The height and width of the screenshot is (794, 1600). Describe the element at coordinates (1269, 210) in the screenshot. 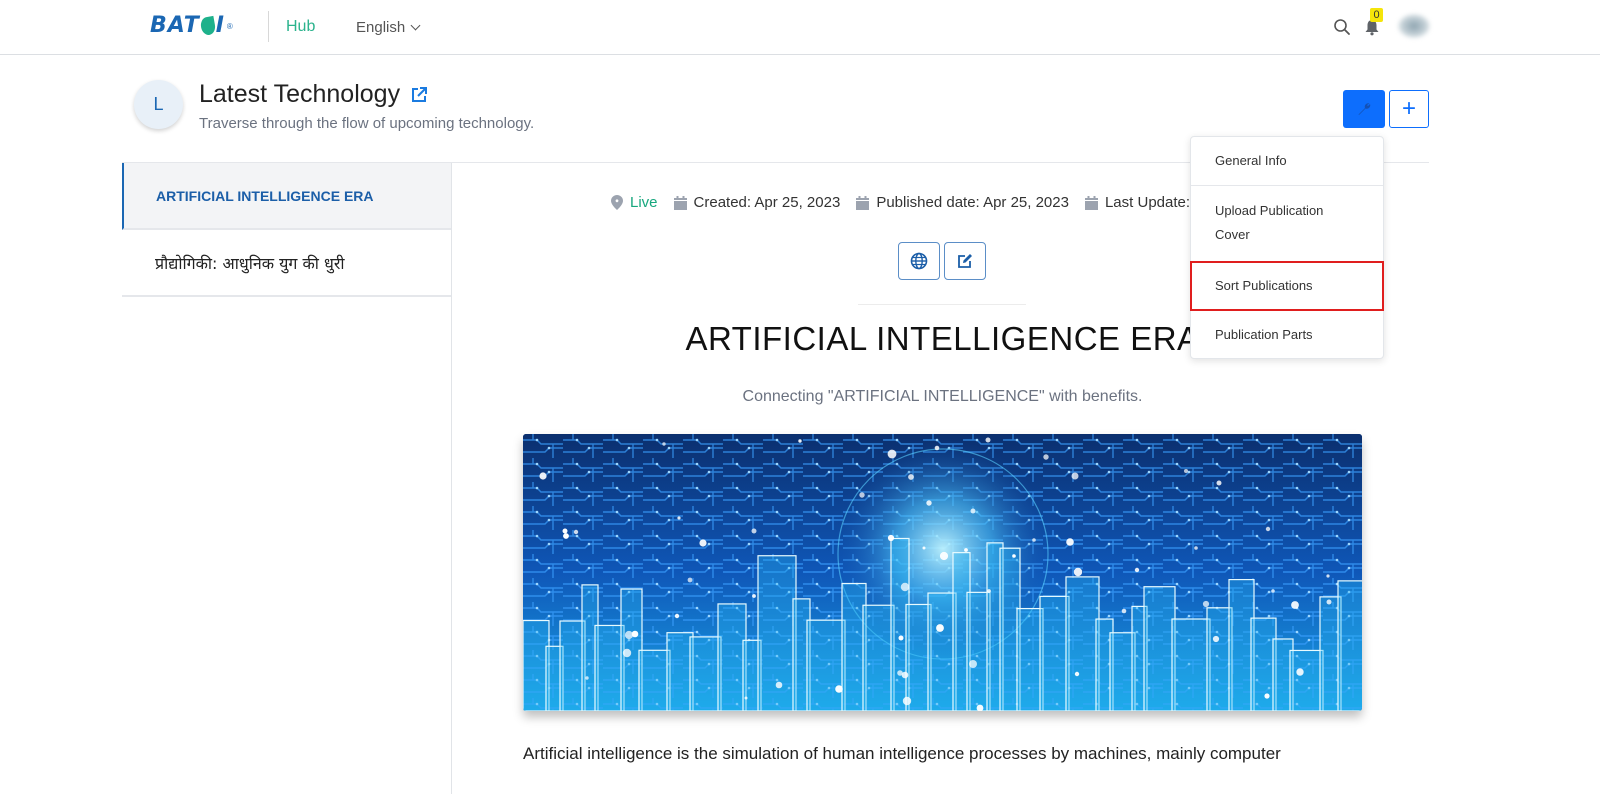

I see `menu-item-label-line-1: Upload Publication` at that location.